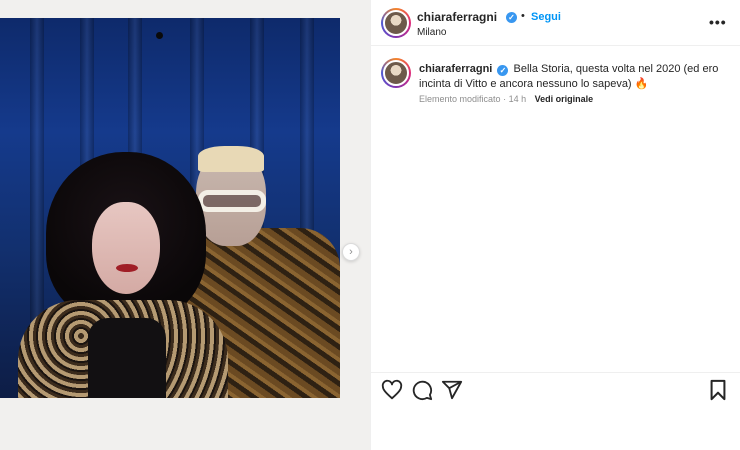 The width and height of the screenshot is (740, 450). I want to click on curtain-hook, so click(159, 35).